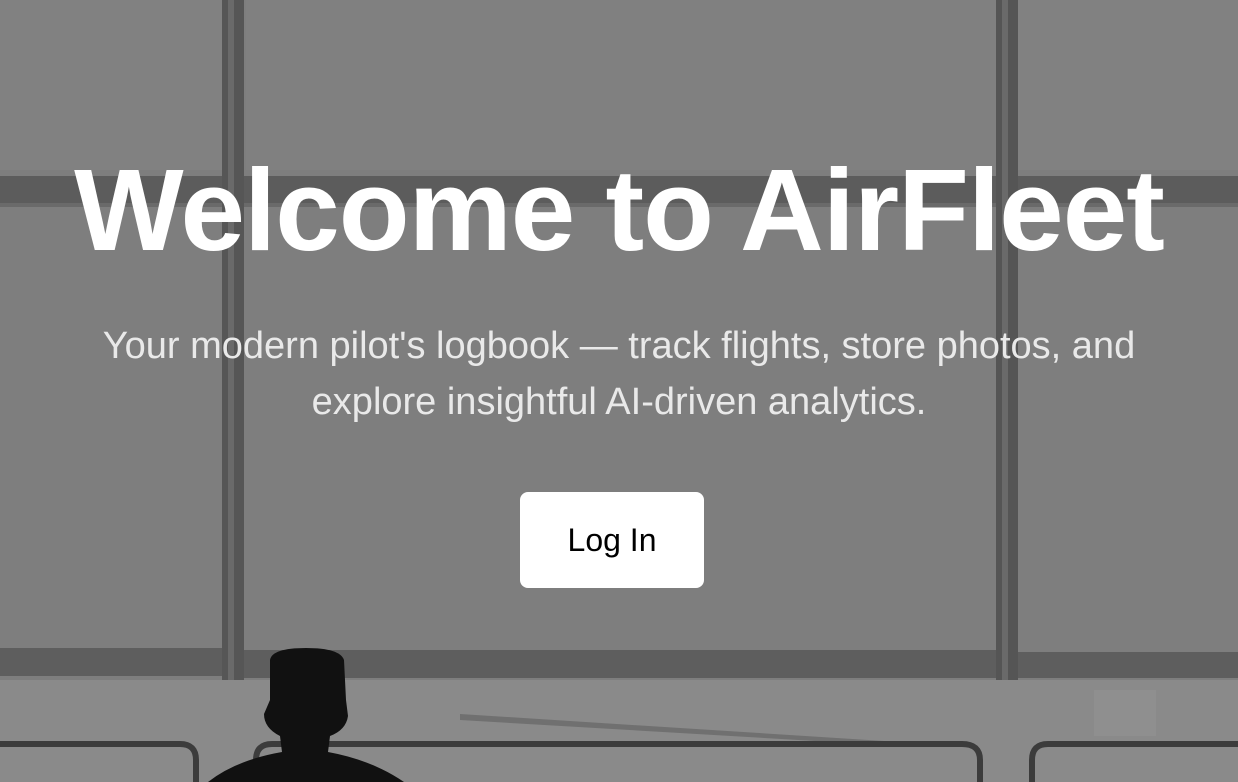 The width and height of the screenshot is (1238, 782). Describe the element at coordinates (619, 210) in the screenshot. I see `page-title: Welcome to AirFleet` at that location.